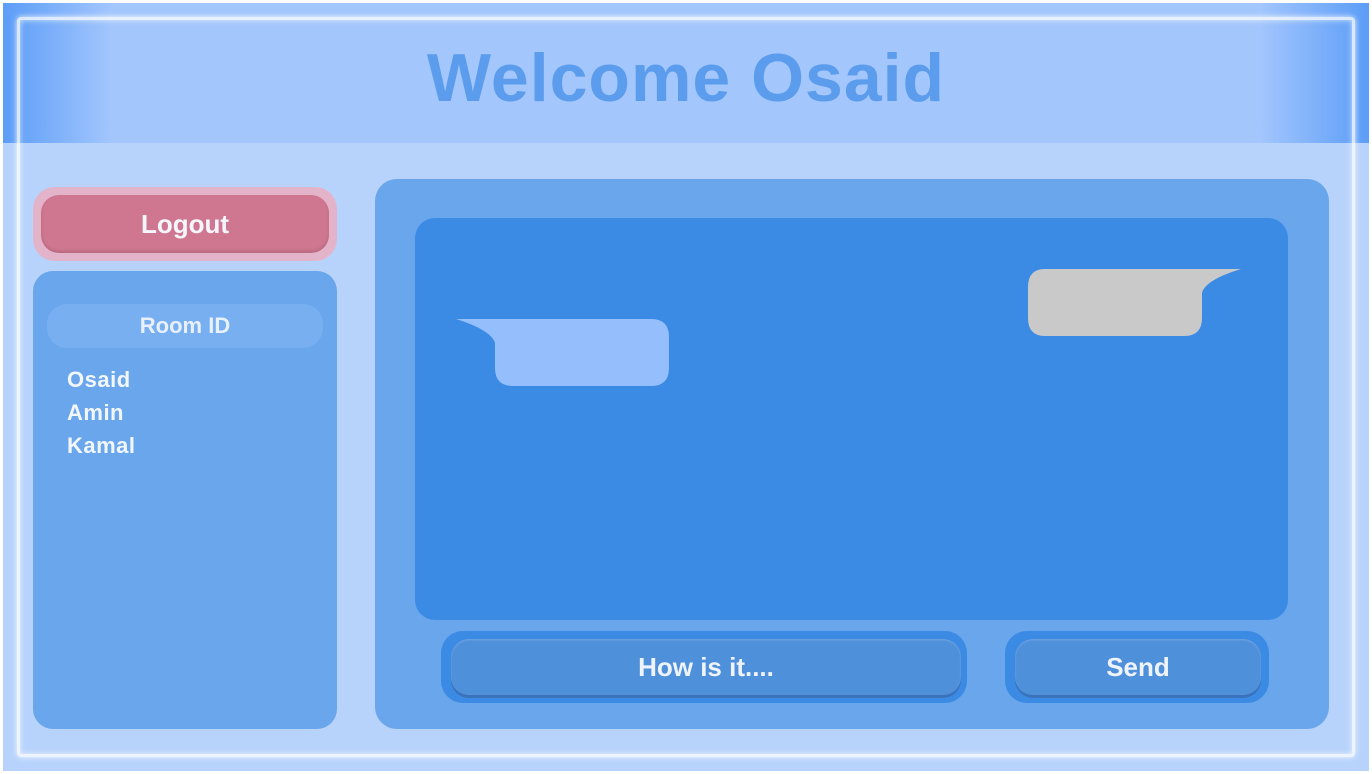 The width and height of the screenshot is (1372, 774). What do you see at coordinates (101, 445) in the screenshot?
I see `user-item-kamal: Kamal` at bounding box center [101, 445].